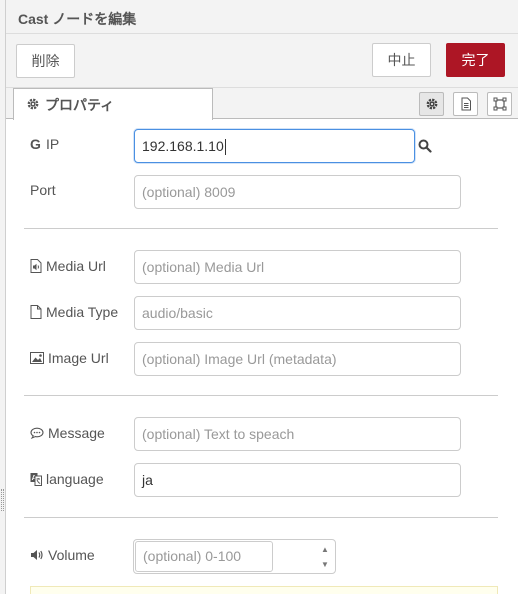 This screenshot has height=594, width=518. I want to click on language-icon: A, so click(36, 479).